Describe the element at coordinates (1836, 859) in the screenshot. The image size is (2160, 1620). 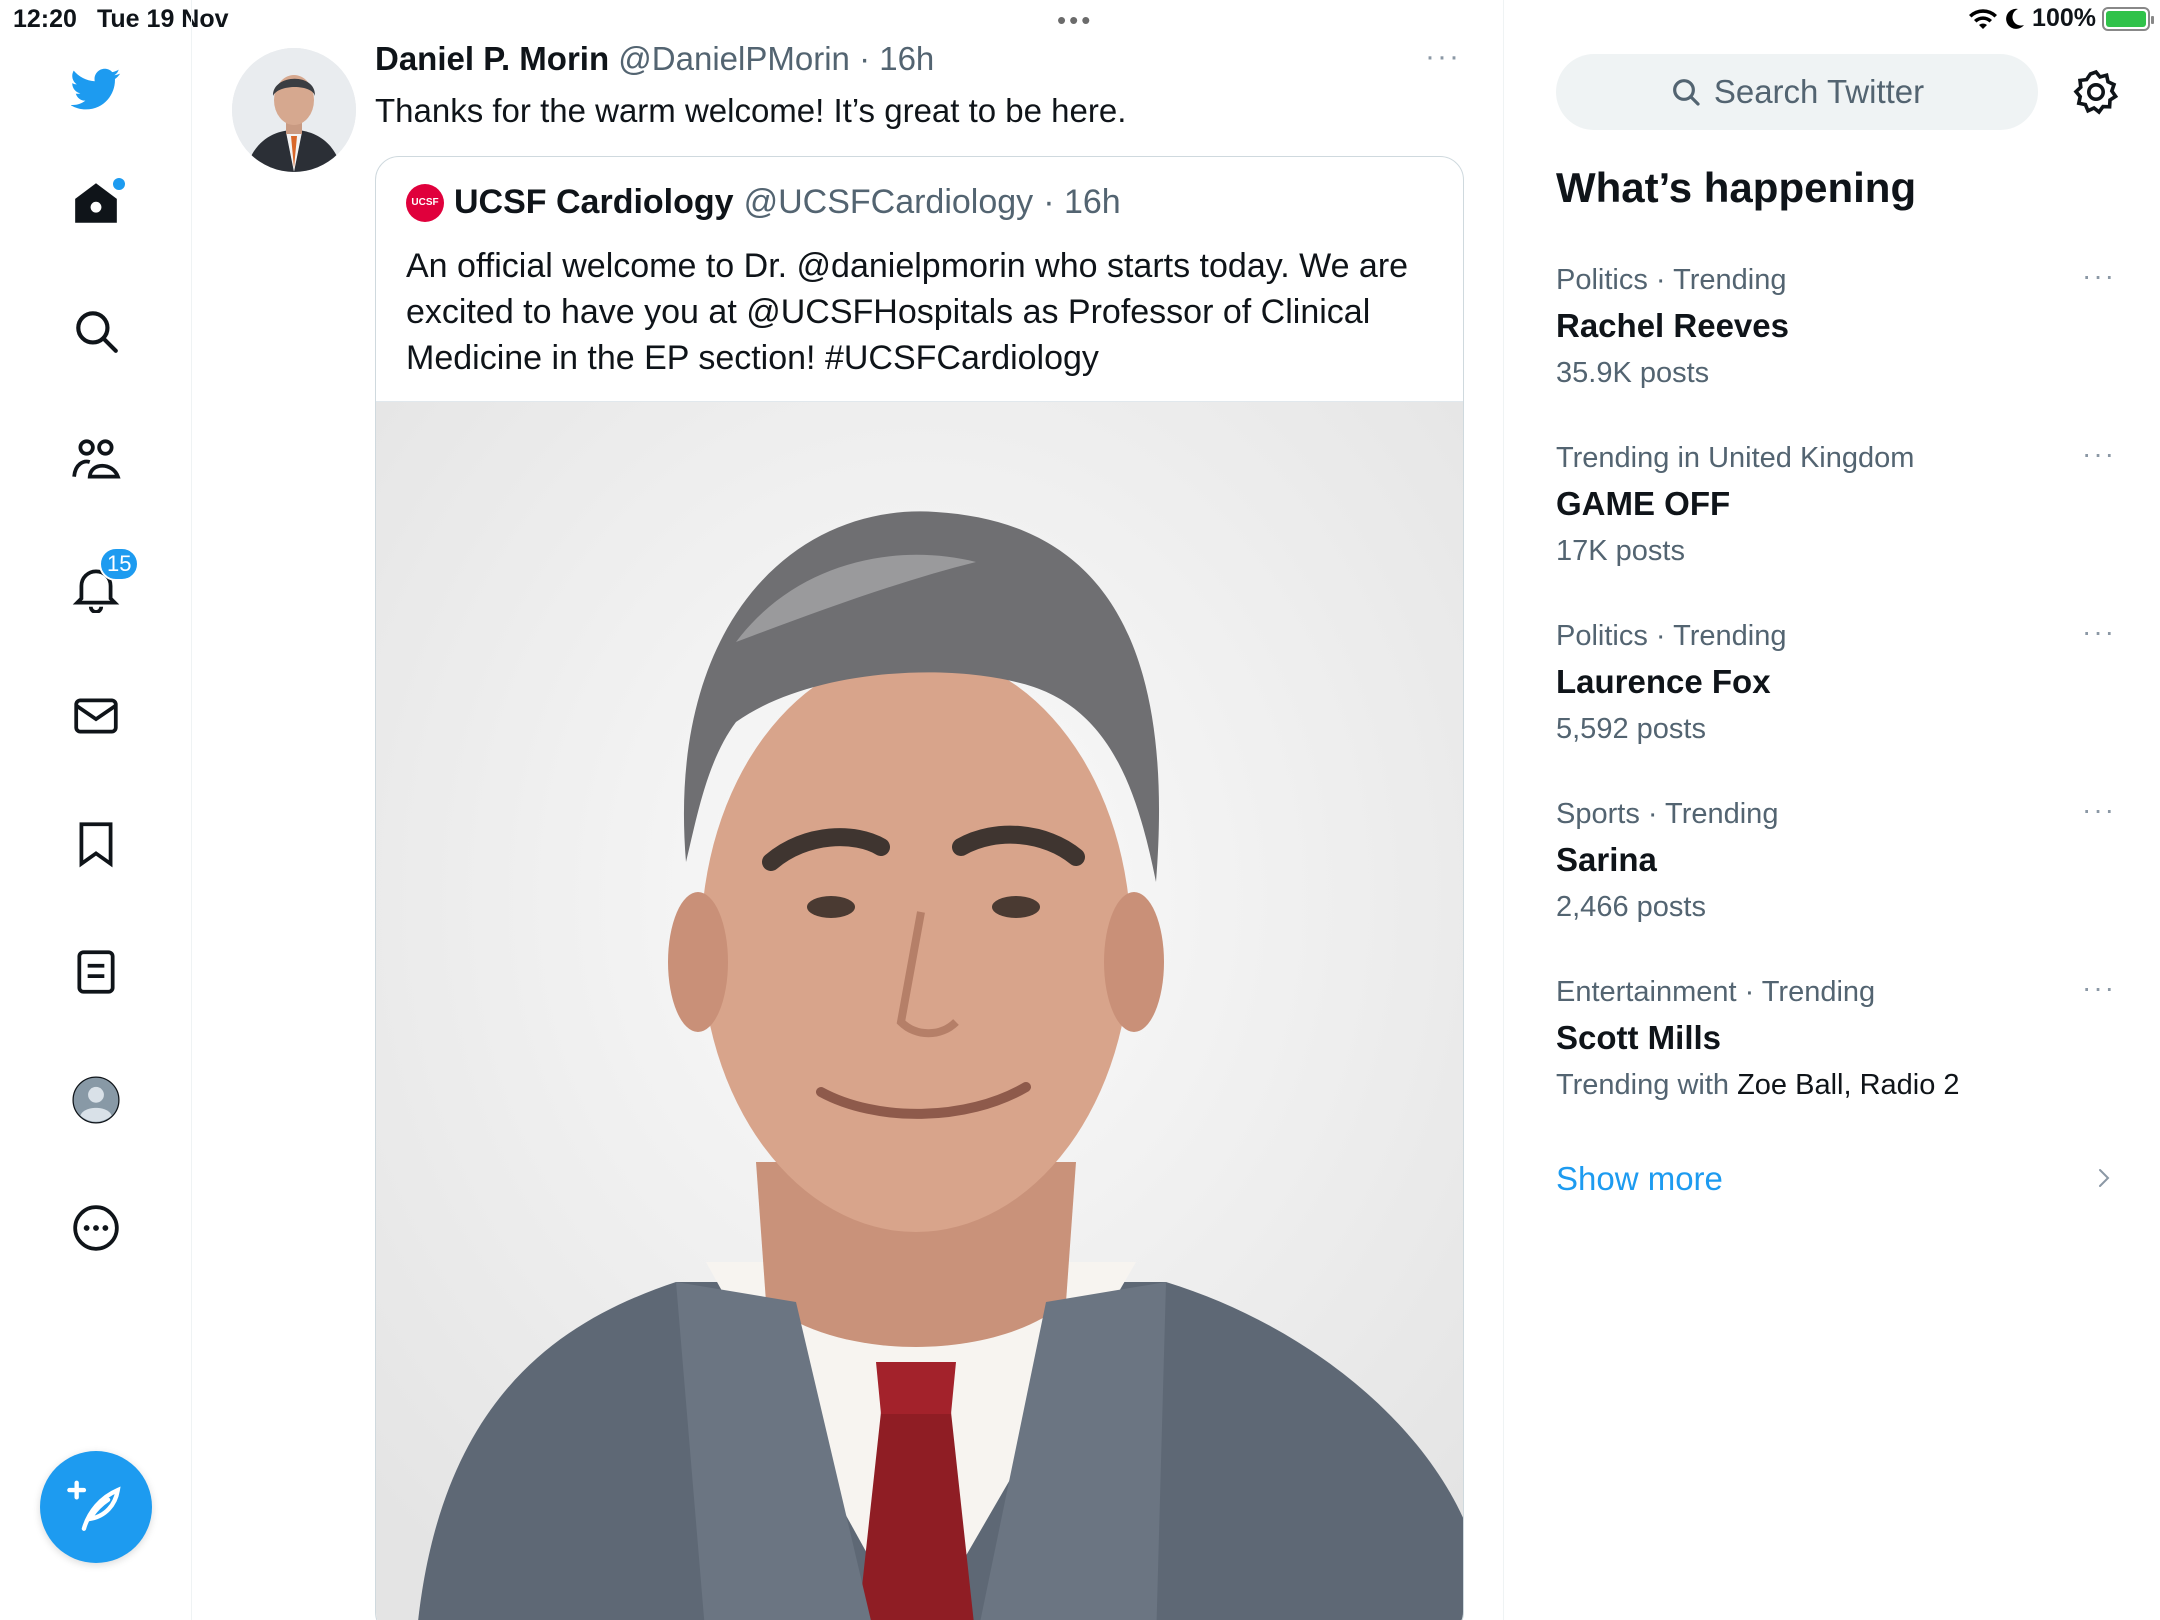
I see `trend-item: Sports · Trending Sarina 2,466 posts ···` at that location.